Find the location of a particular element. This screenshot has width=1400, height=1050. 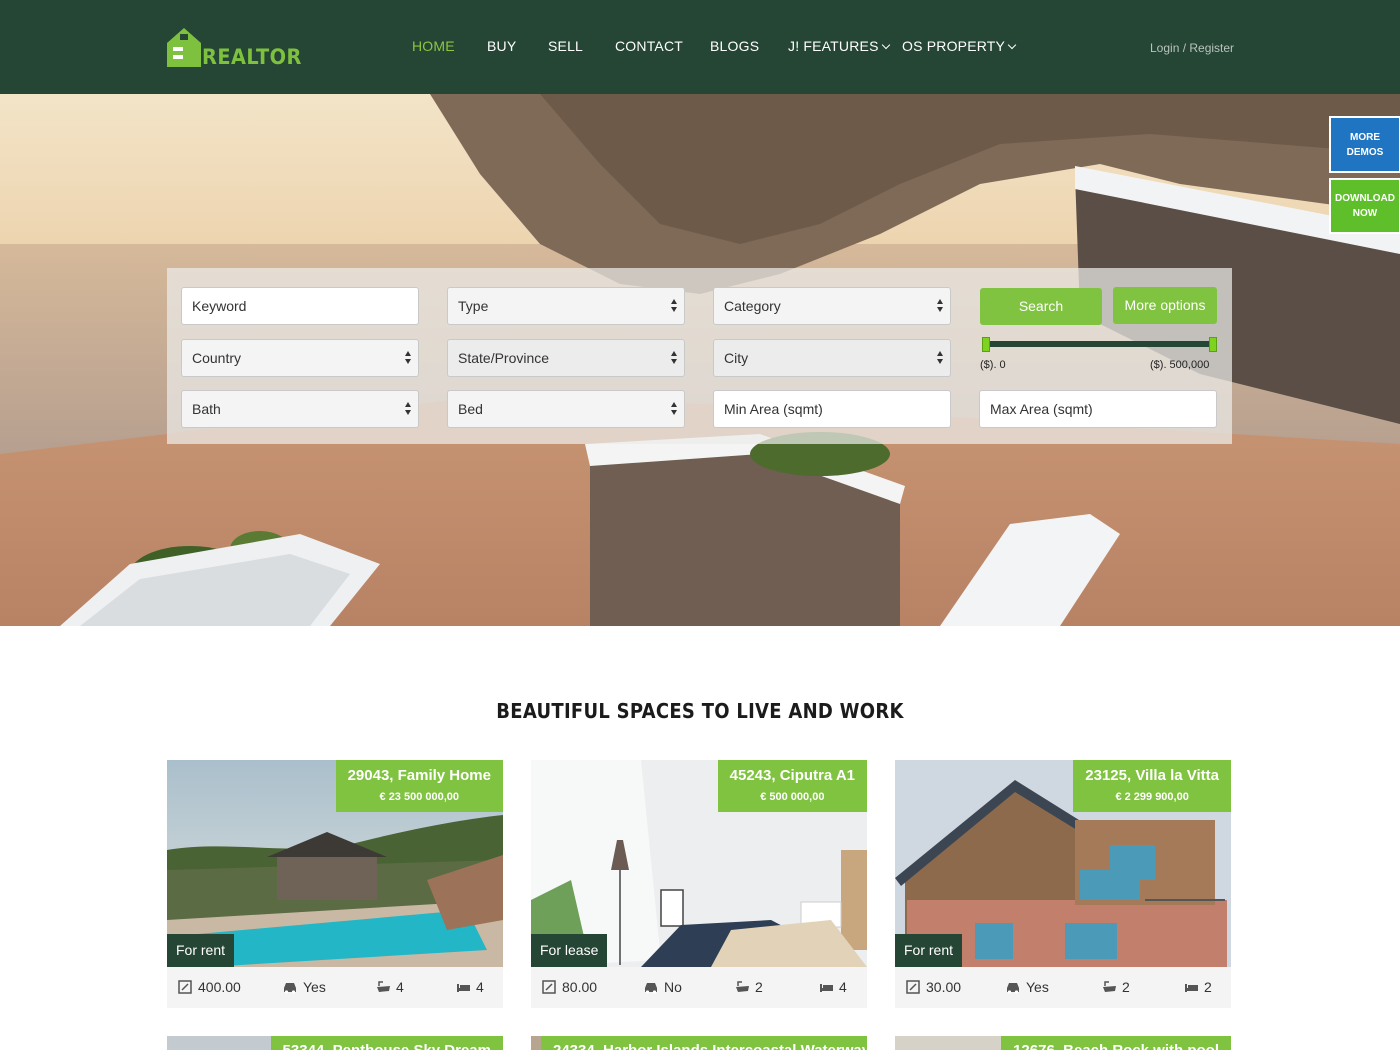

garage-value: No is located at coordinates (673, 987).